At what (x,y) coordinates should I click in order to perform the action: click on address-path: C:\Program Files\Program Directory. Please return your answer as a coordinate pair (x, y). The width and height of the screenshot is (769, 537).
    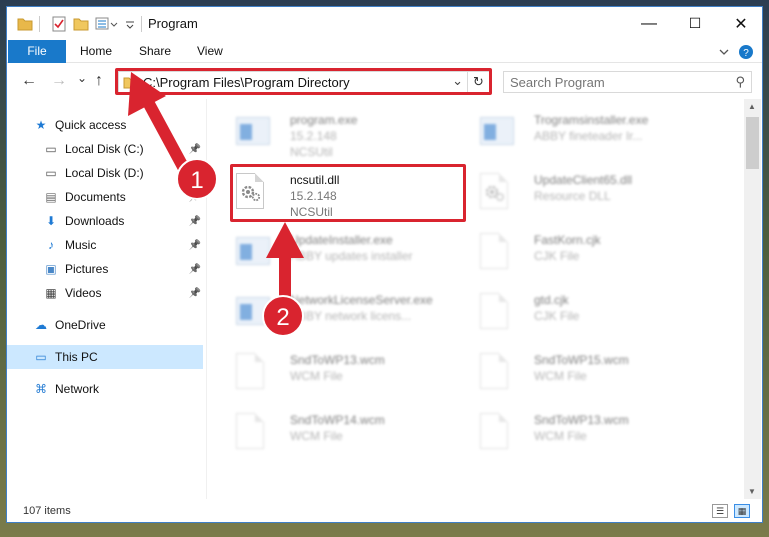
    Looking at the image, I should click on (246, 82).